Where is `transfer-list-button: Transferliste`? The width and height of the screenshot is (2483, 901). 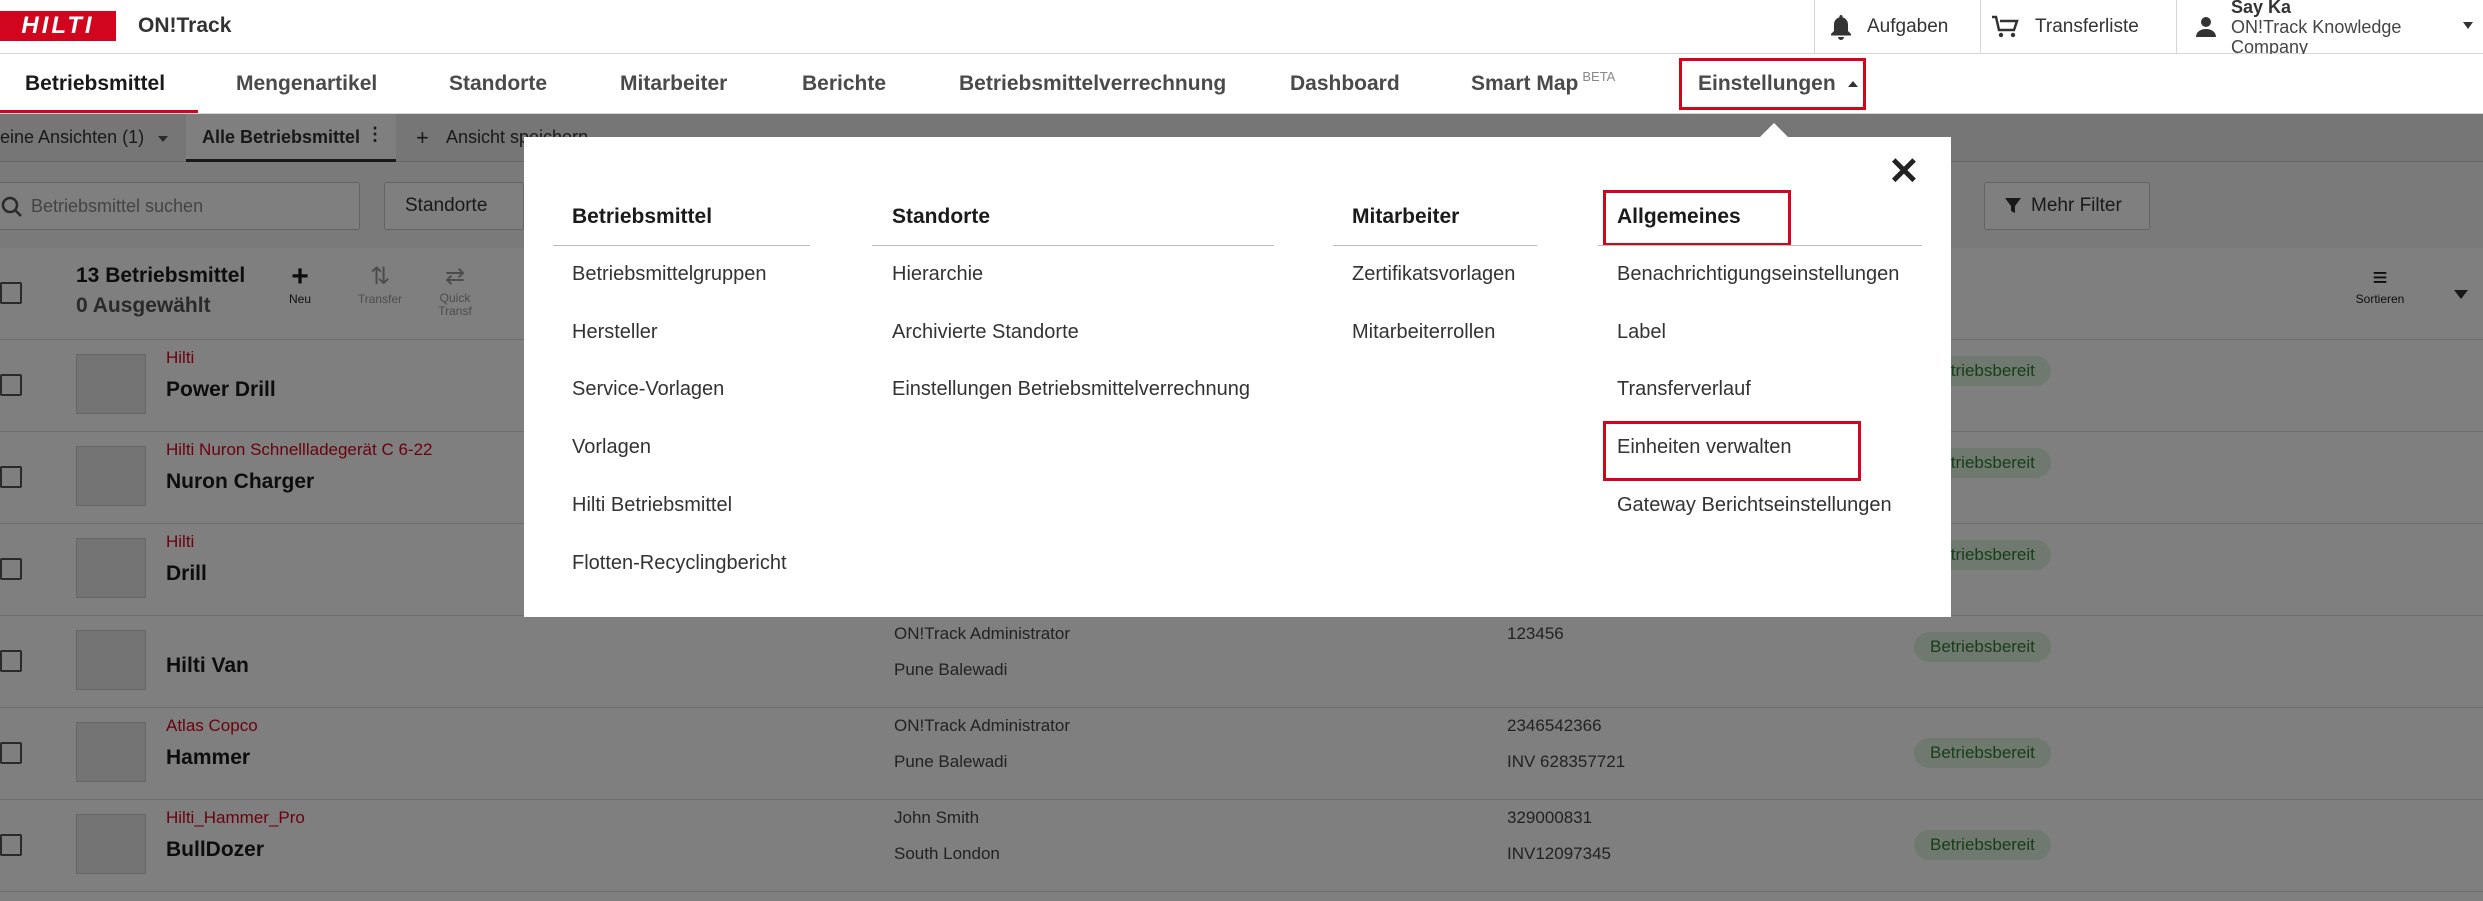
transfer-list-button: Transferliste is located at coordinates (2078, 26).